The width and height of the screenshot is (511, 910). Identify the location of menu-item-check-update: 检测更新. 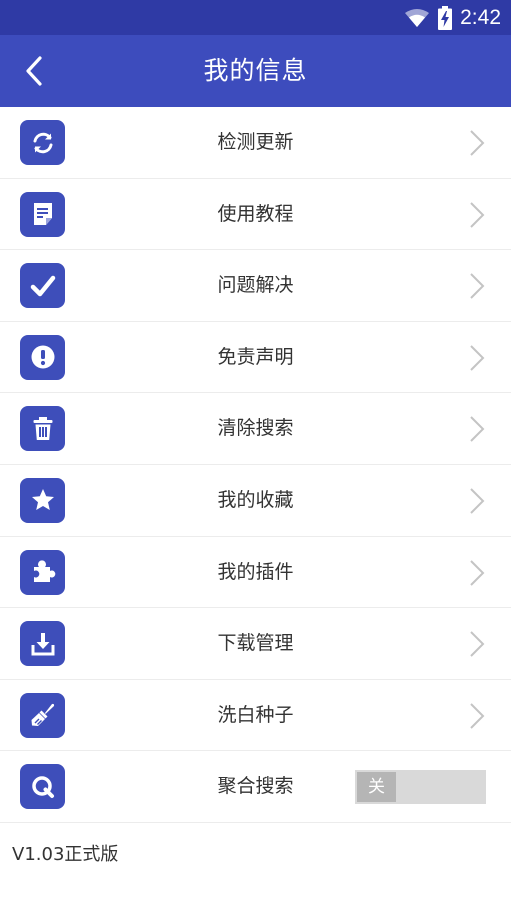
(255, 143).